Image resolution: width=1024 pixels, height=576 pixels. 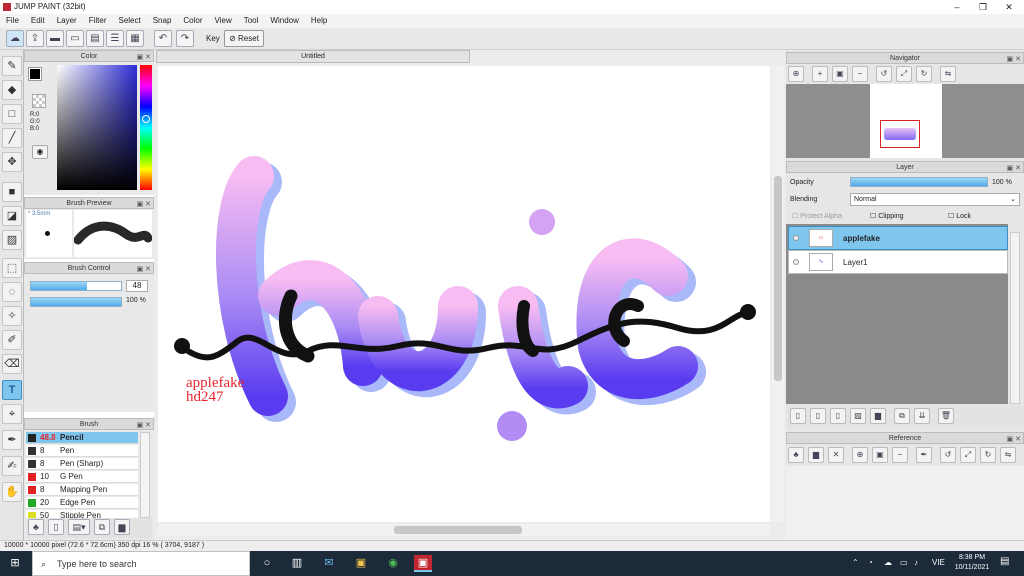 I want to click on duplicate-layer-icon: ⧉, so click(x=902, y=416).